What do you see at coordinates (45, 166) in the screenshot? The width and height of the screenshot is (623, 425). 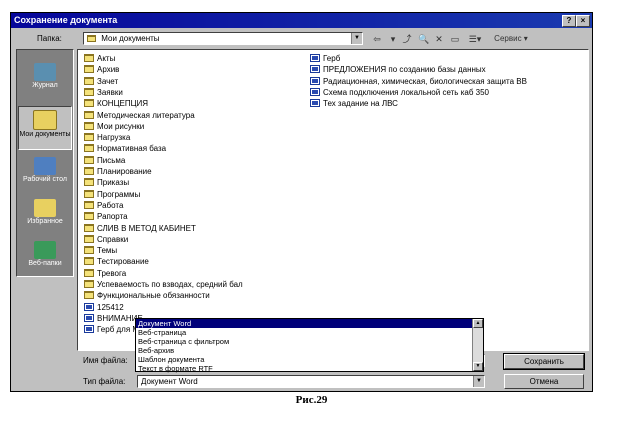 I see `desktop-icon` at bounding box center [45, 166].